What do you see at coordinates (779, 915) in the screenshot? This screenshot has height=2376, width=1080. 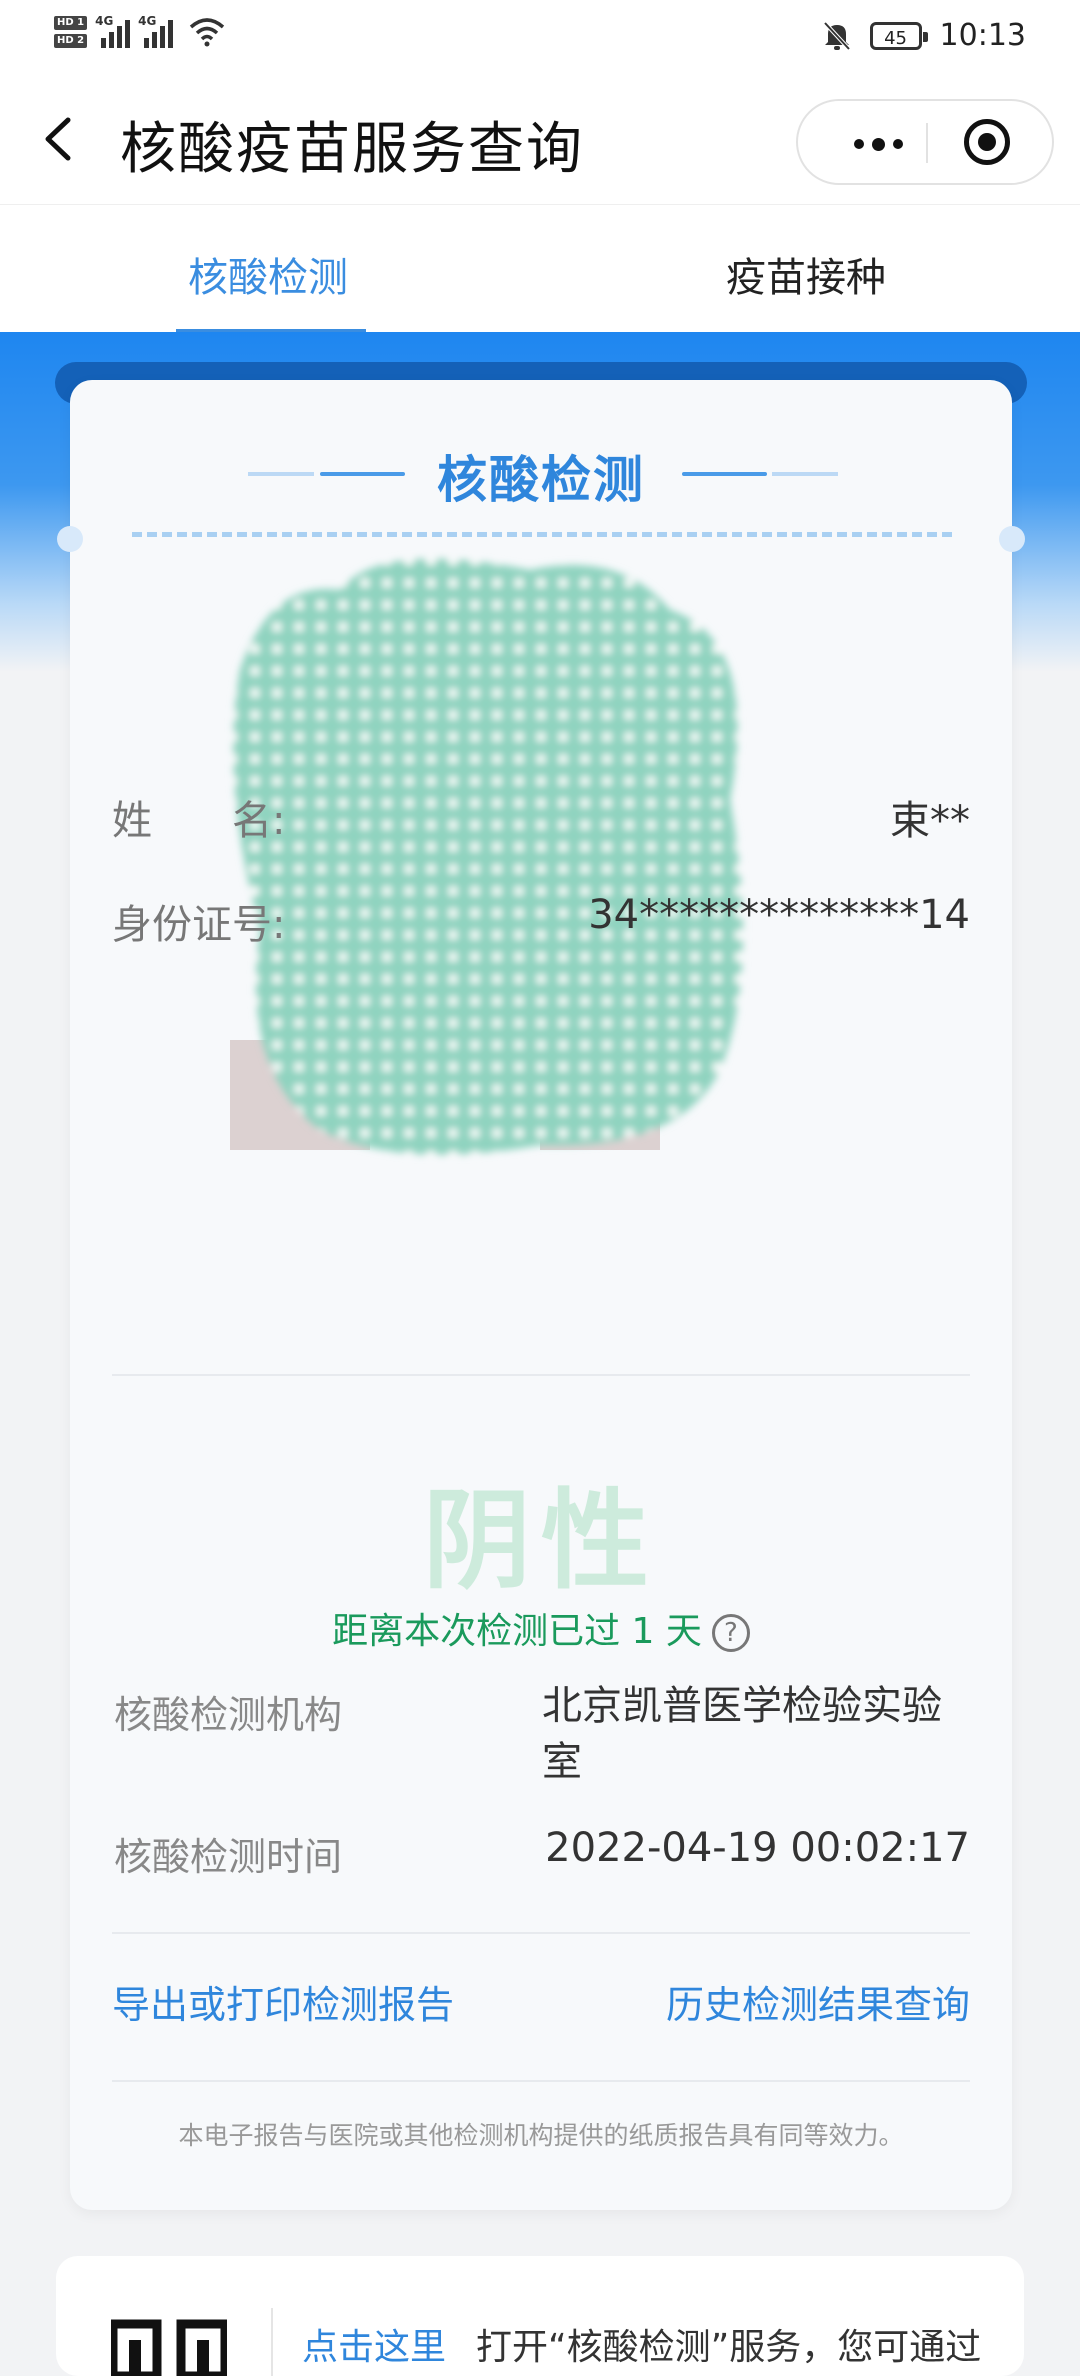 I see `id-value: 34**************14` at bounding box center [779, 915].